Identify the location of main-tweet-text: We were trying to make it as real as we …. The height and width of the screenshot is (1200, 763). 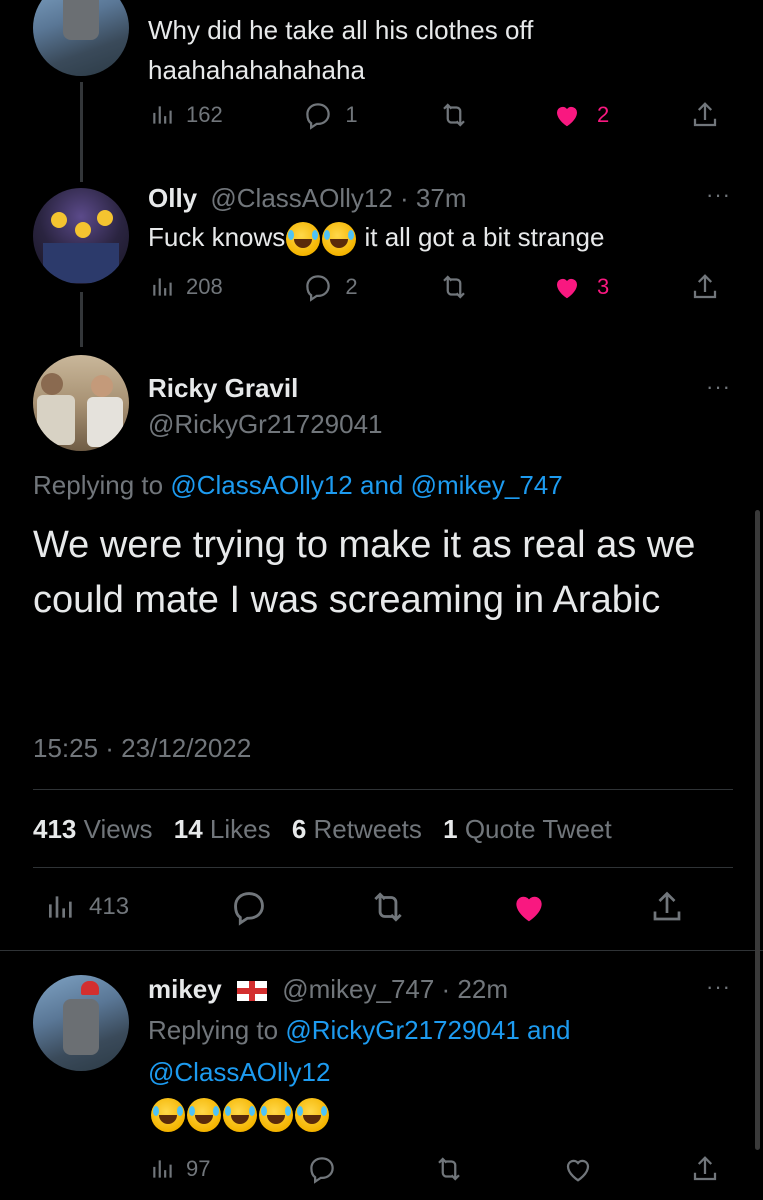
(364, 572).